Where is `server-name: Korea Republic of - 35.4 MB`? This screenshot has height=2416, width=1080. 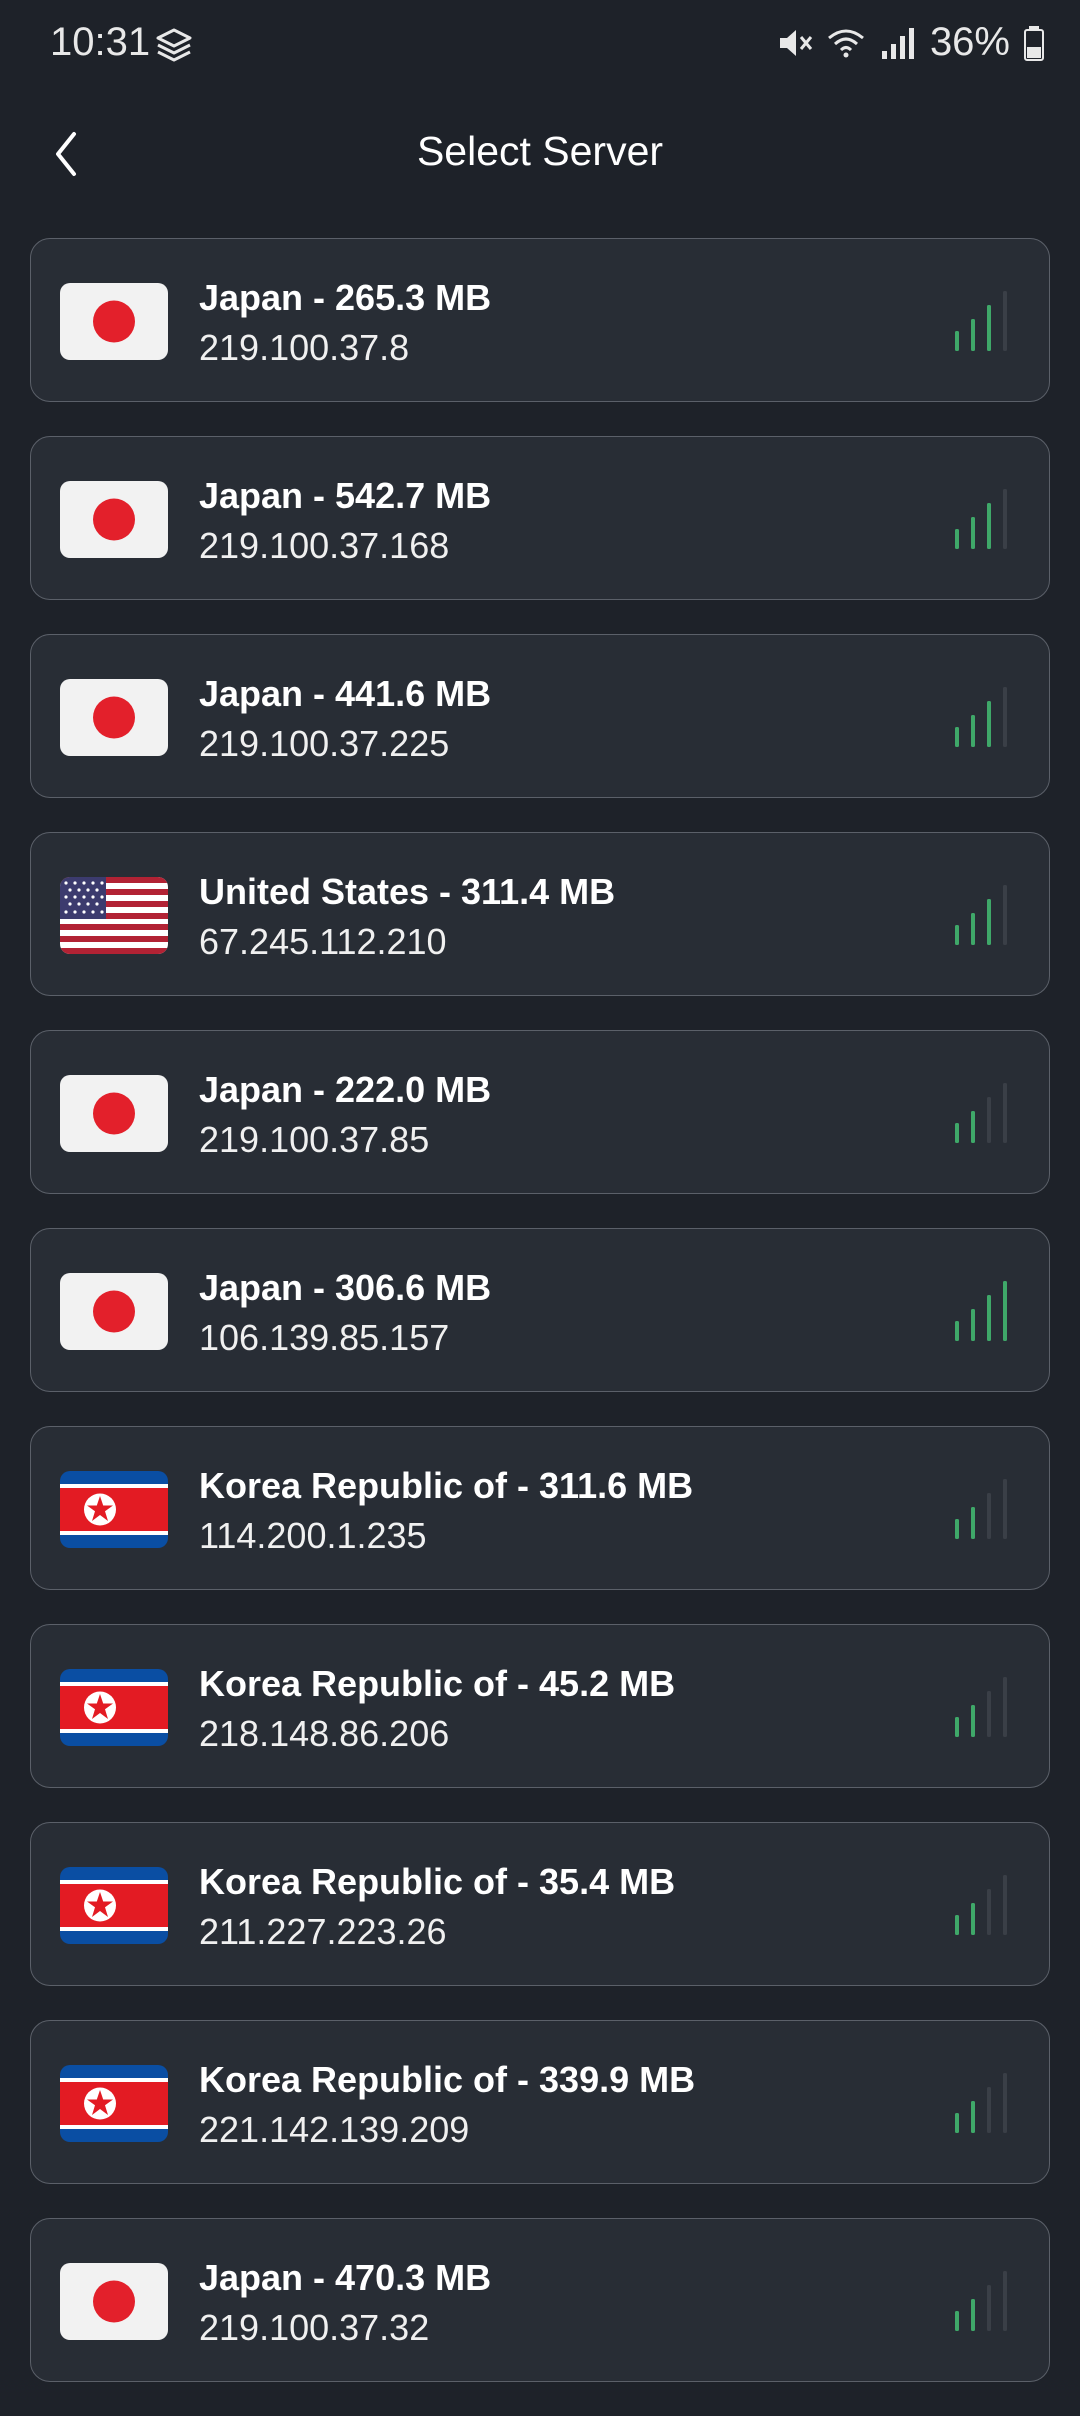
server-name: Korea Republic of - 35.4 MB is located at coordinates (437, 1881).